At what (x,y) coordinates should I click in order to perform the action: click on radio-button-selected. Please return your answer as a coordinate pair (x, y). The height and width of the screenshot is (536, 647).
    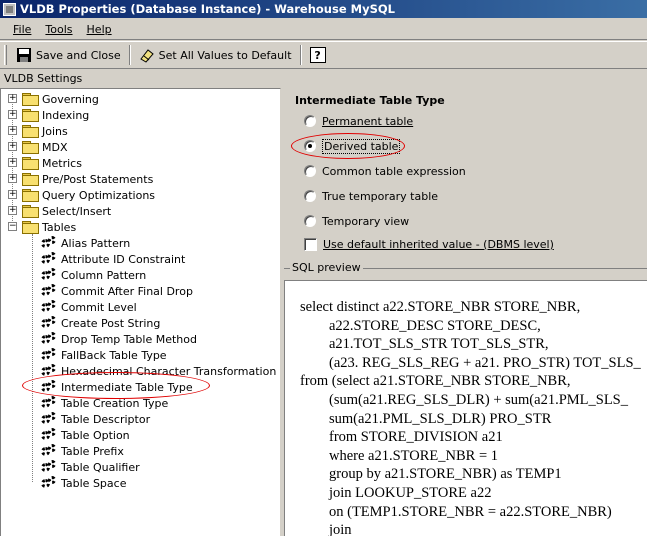
    Looking at the image, I should click on (310, 146).